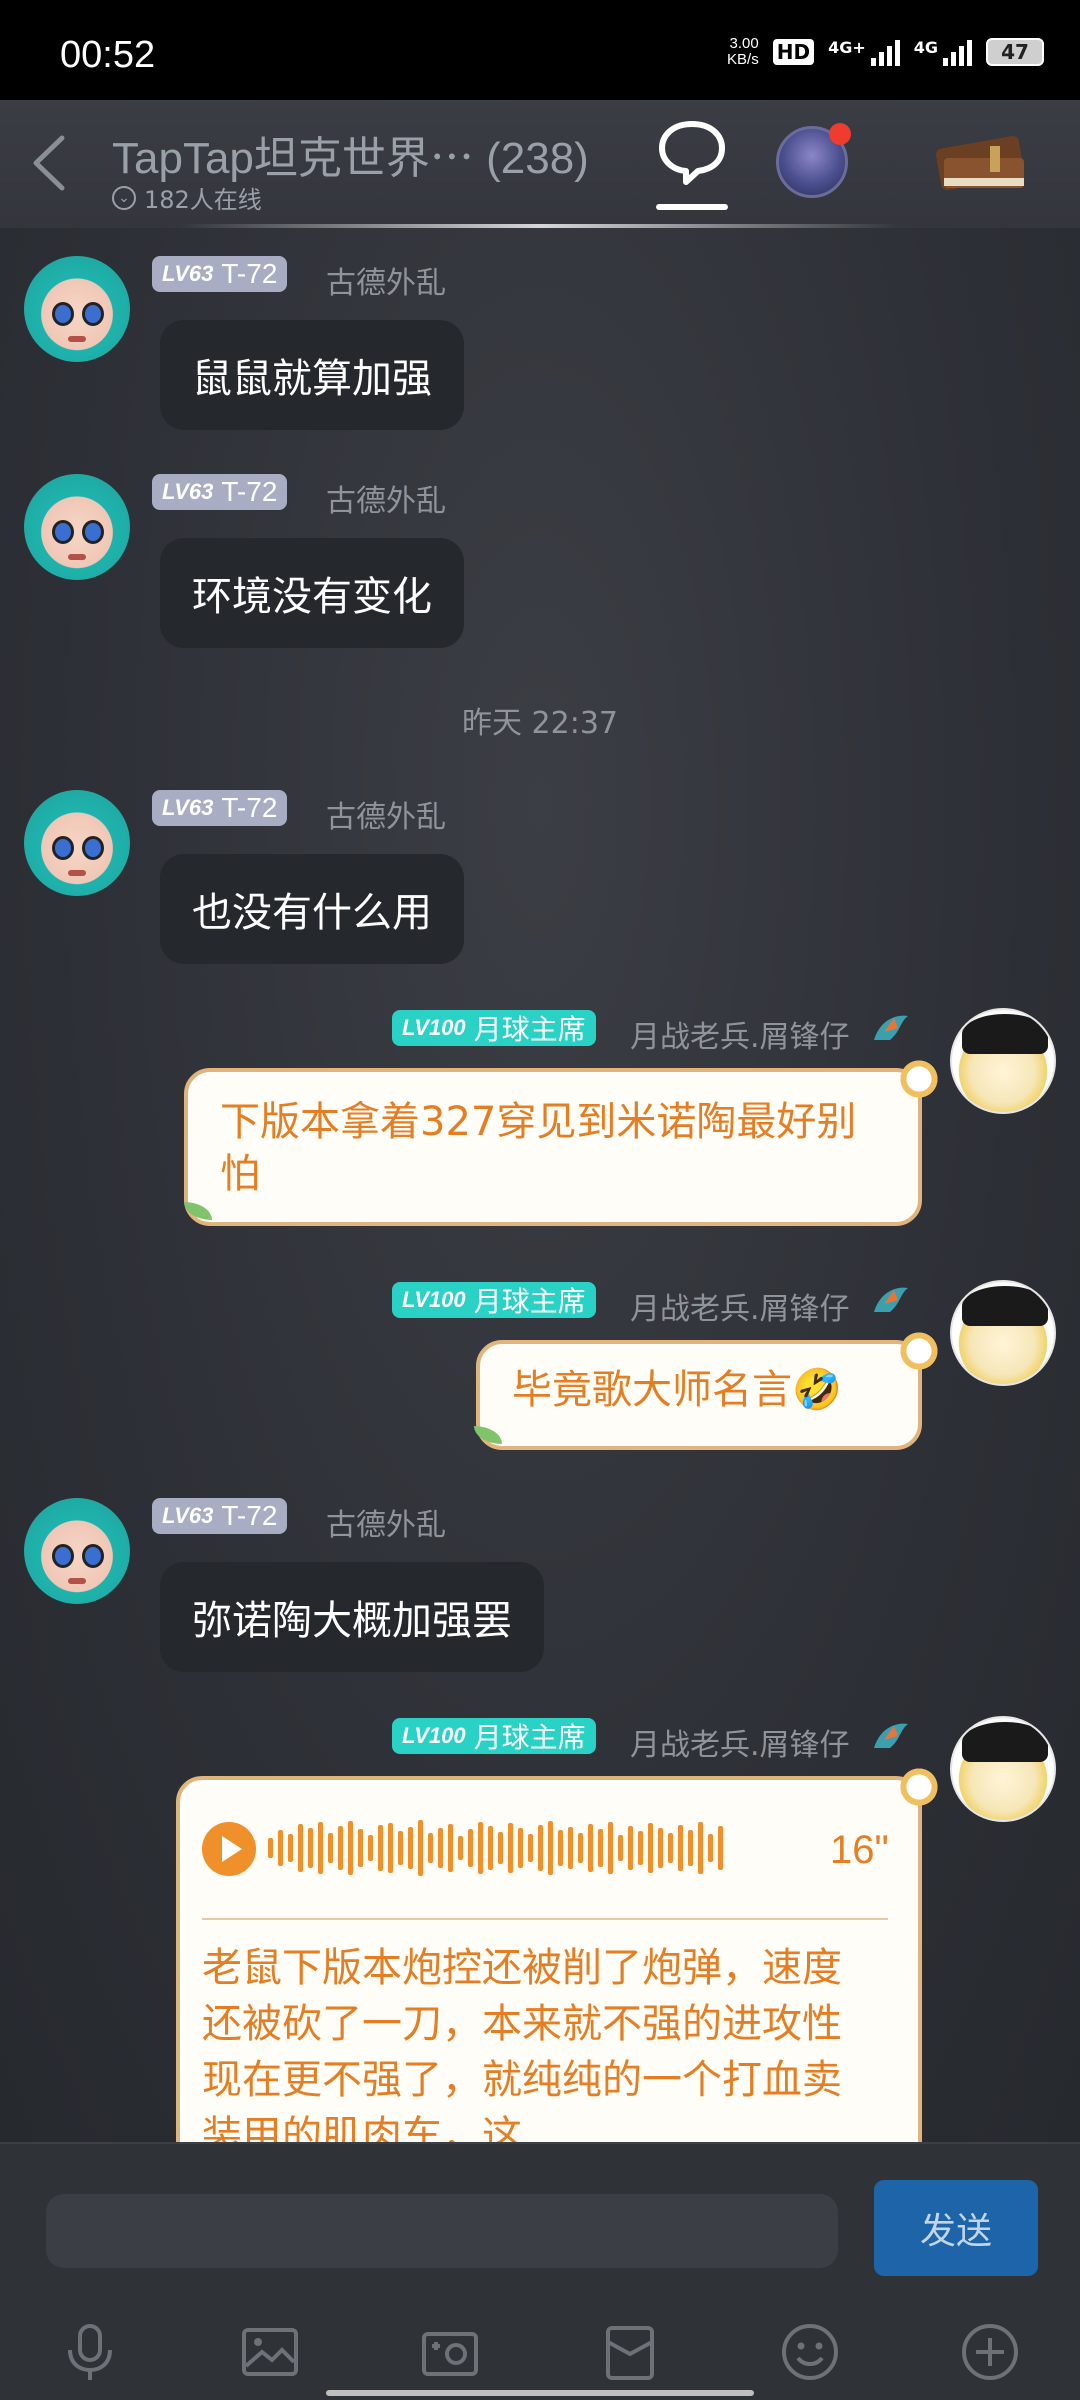  What do you see at coordinates (980, 163) in the screenshot?
I see `book-icon` at bounding box center [980, 163].